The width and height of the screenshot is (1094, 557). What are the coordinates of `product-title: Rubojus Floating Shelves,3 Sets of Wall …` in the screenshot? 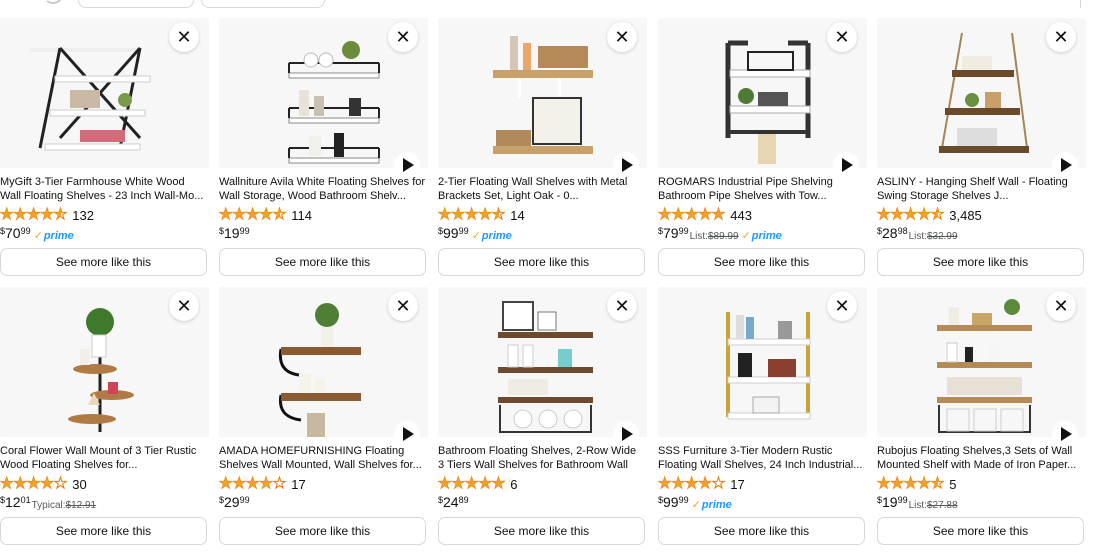 It's located at (980, 458).